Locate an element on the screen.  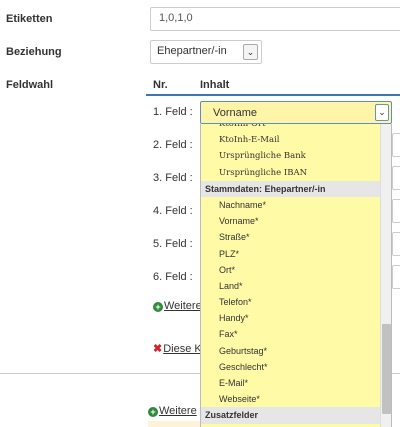
add-more-link: + Weitere is located at coordinates (172, 411).